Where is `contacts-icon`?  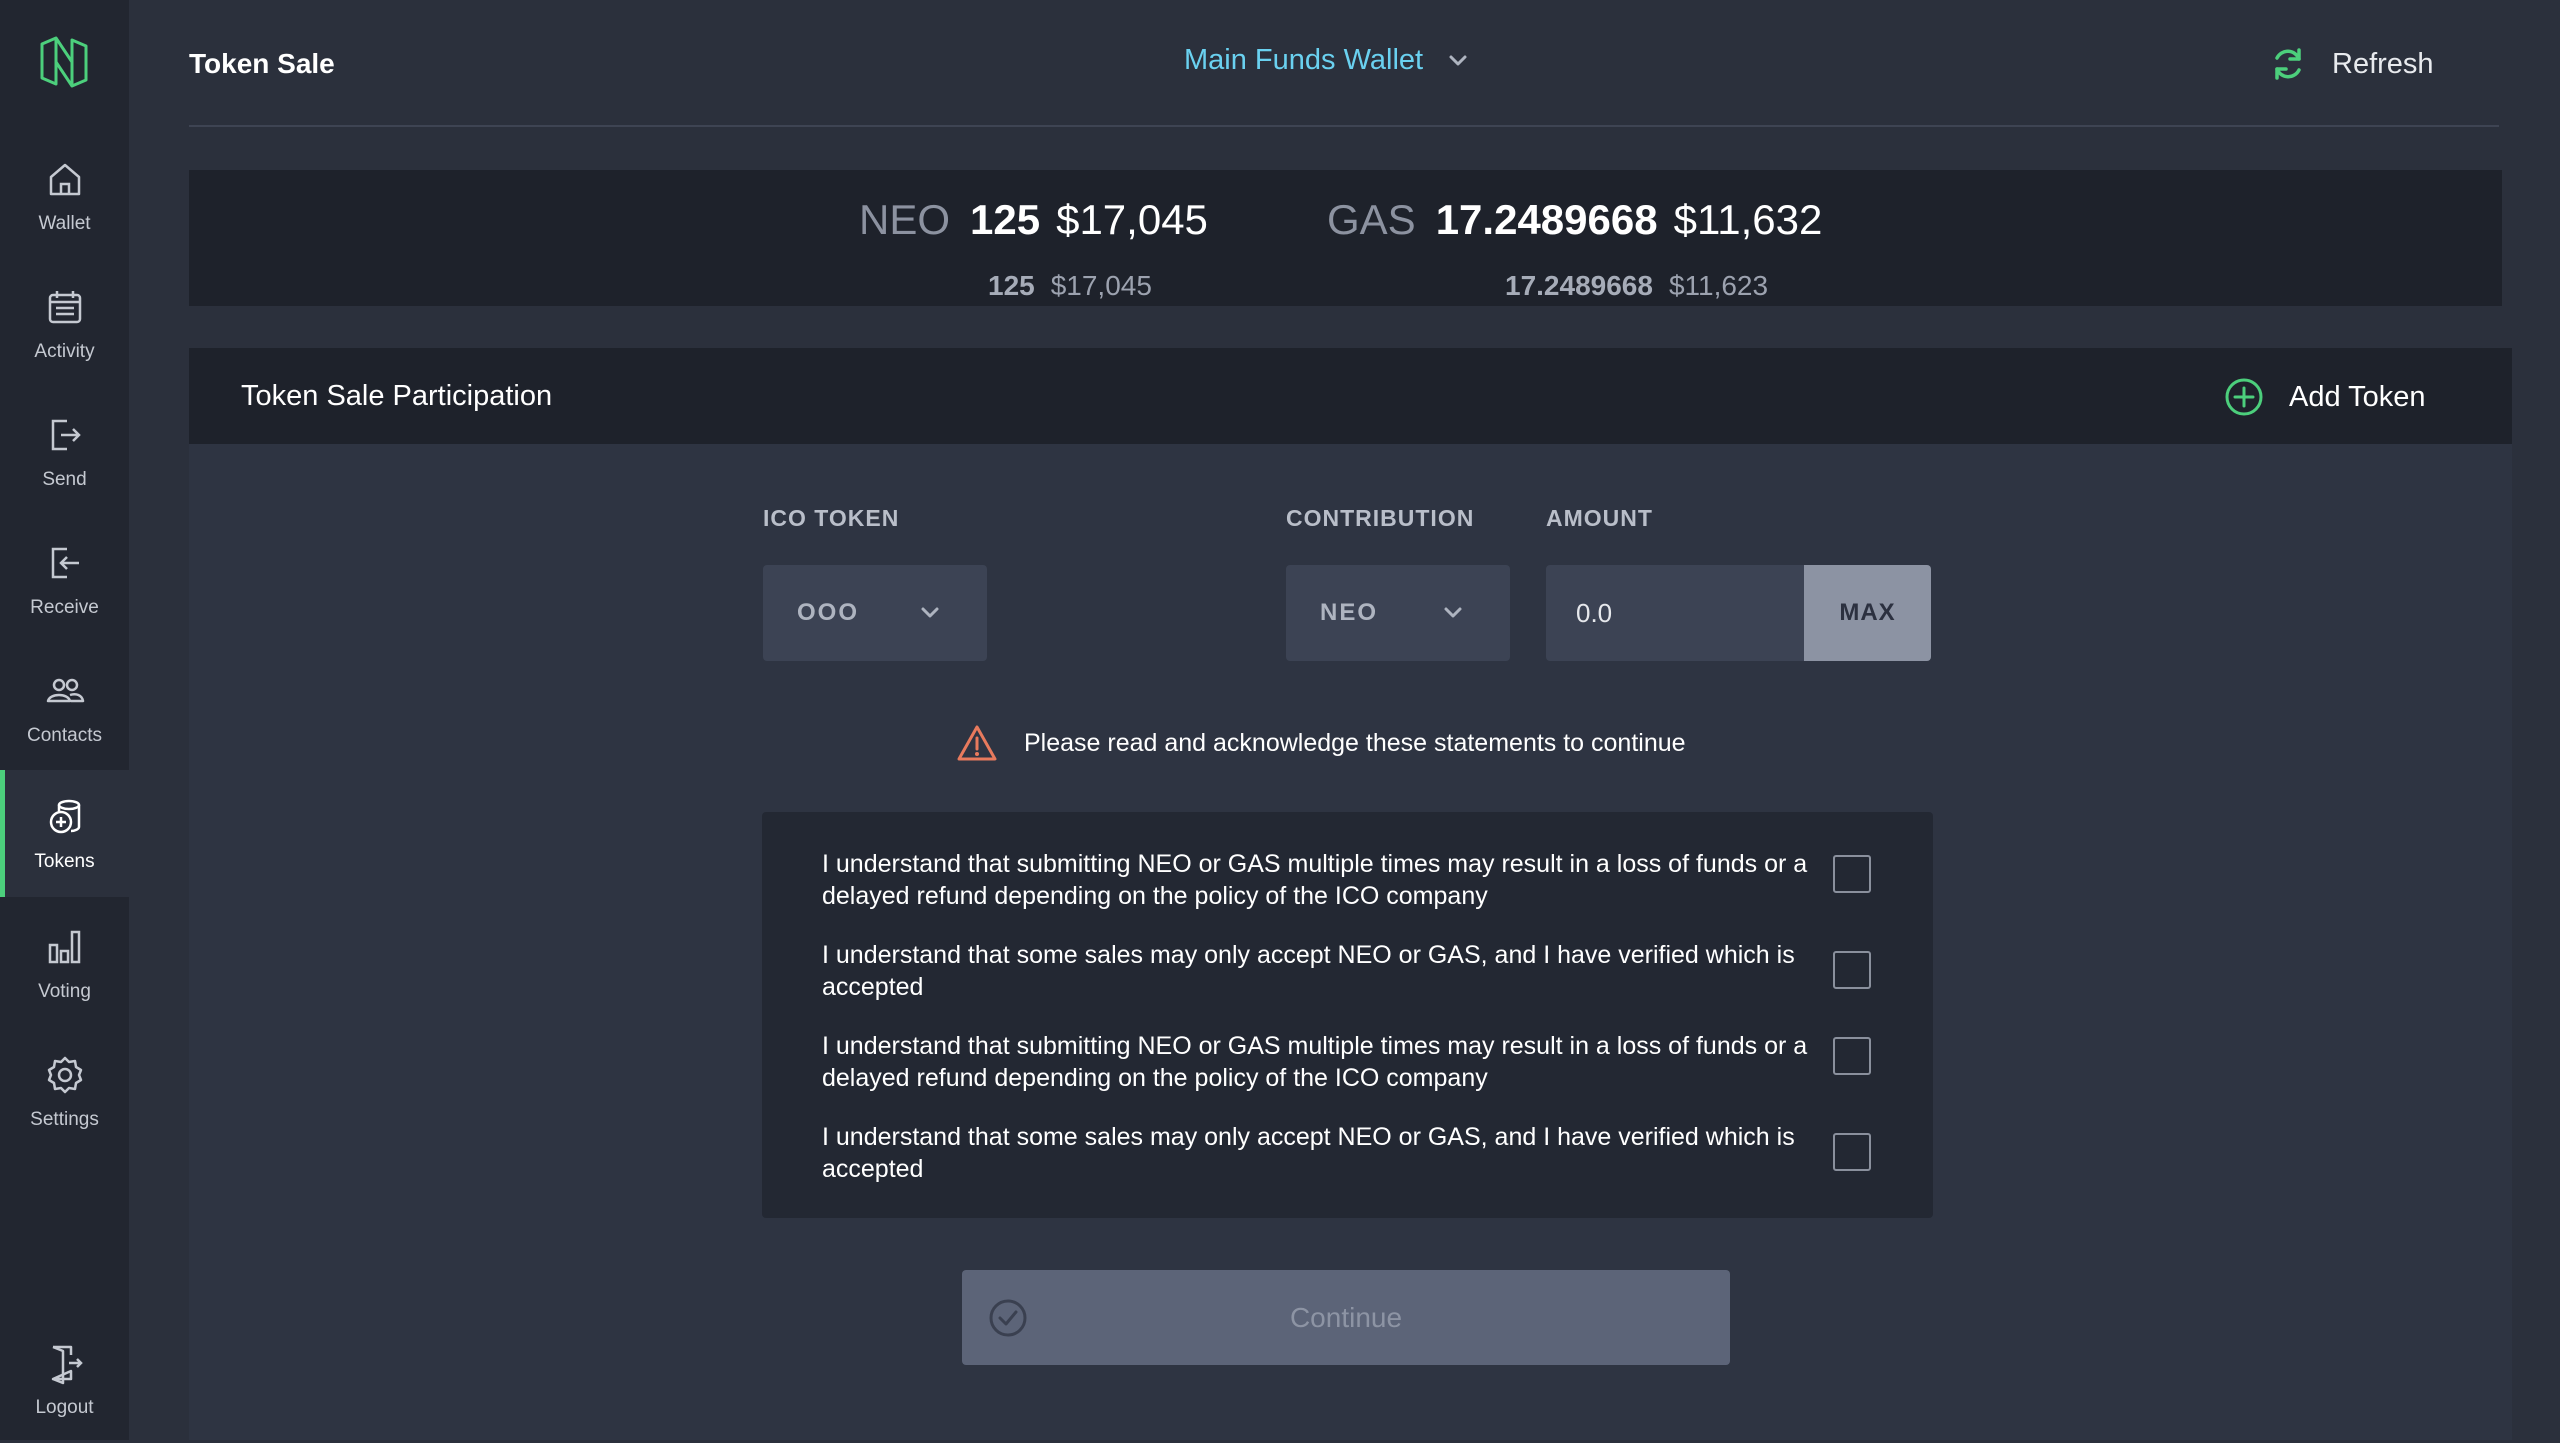
contacts-icon is located at coordinates (65, 690).